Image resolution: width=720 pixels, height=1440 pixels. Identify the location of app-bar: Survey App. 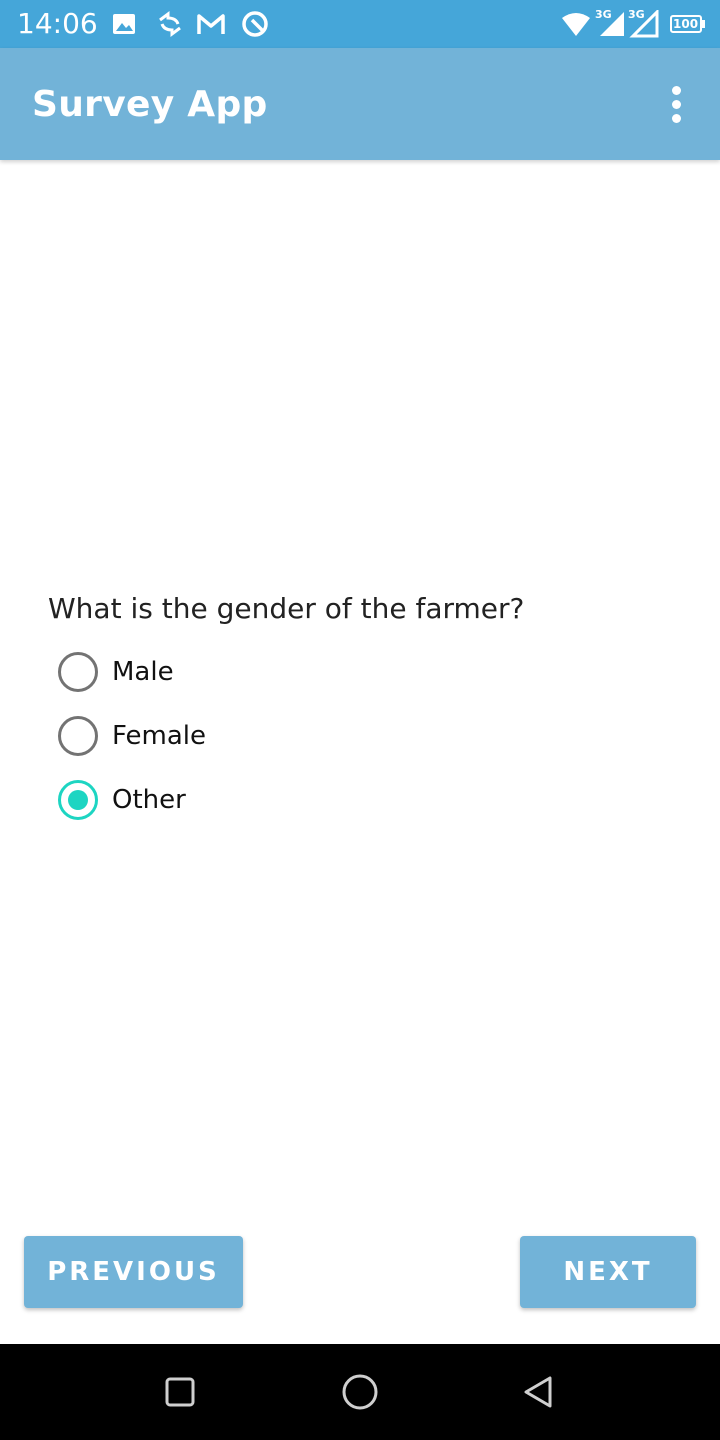
(360, 104).